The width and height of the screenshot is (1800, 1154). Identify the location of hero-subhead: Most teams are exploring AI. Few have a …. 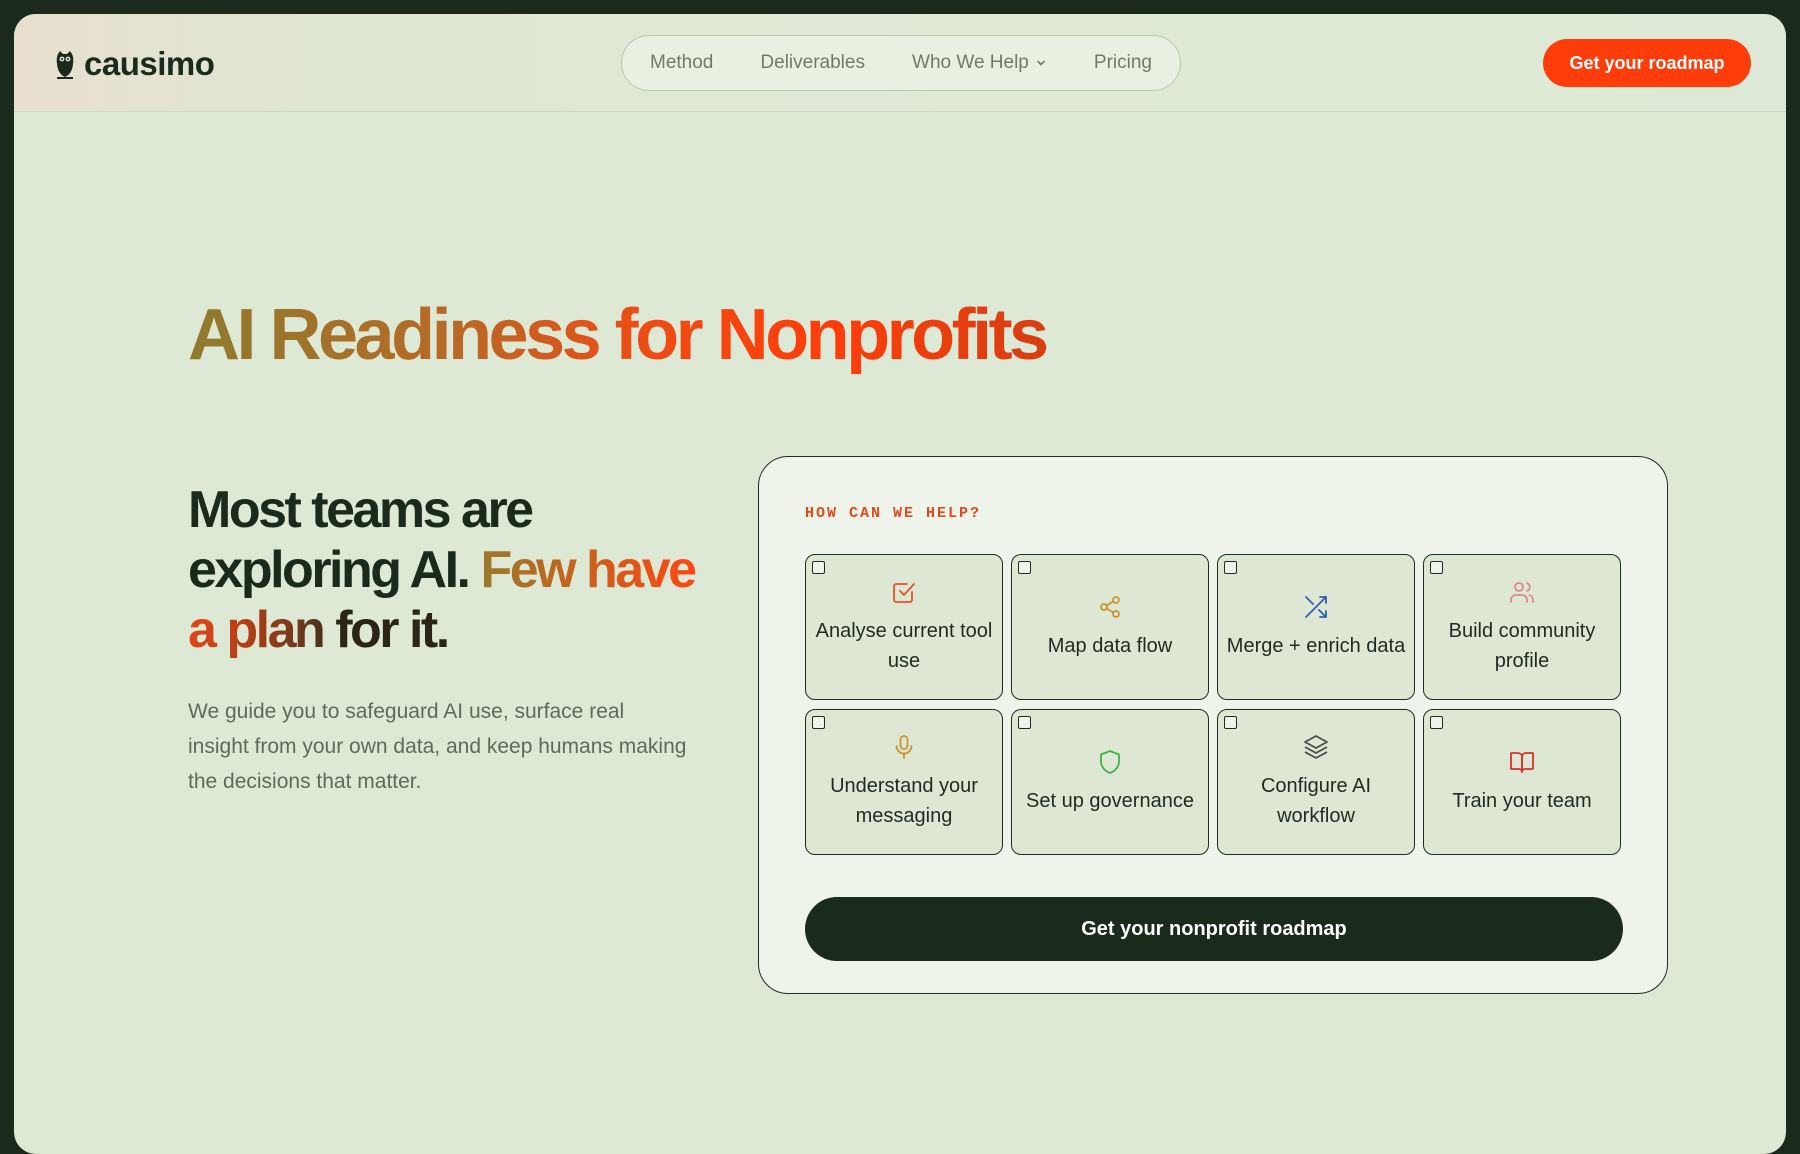
(448, 570).